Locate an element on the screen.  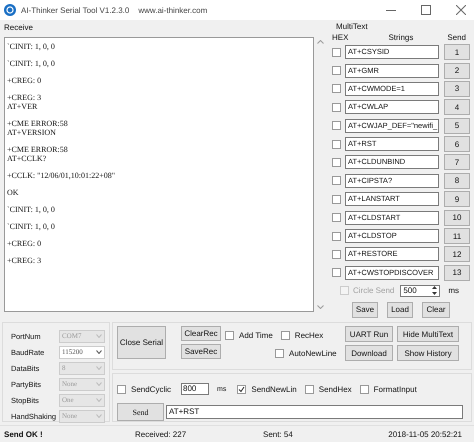
send-button: 8 is located at coordinates (457, 180).